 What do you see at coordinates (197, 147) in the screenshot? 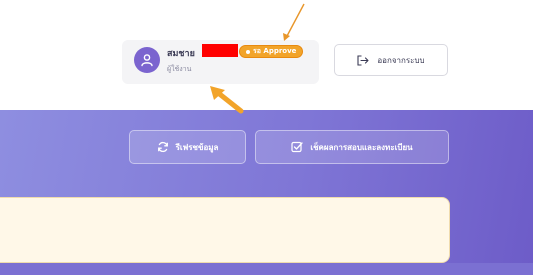
I see `refresh-label: รีเฟรชข้อมูล` at bounding box center [197, 147].